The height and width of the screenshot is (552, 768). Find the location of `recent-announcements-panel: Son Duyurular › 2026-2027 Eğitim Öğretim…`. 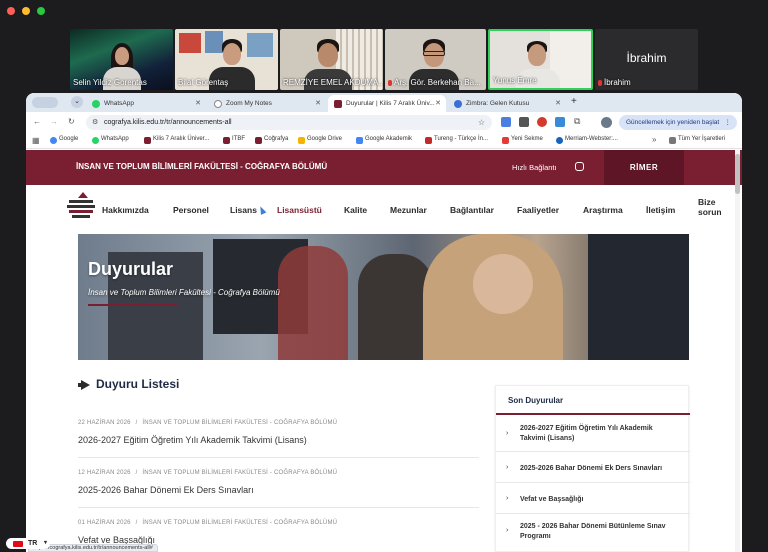

recent-announcements-panel: Son Duyurular › 2026-2027 Eğitim Öğretim… is located at coordinates (592, 468).